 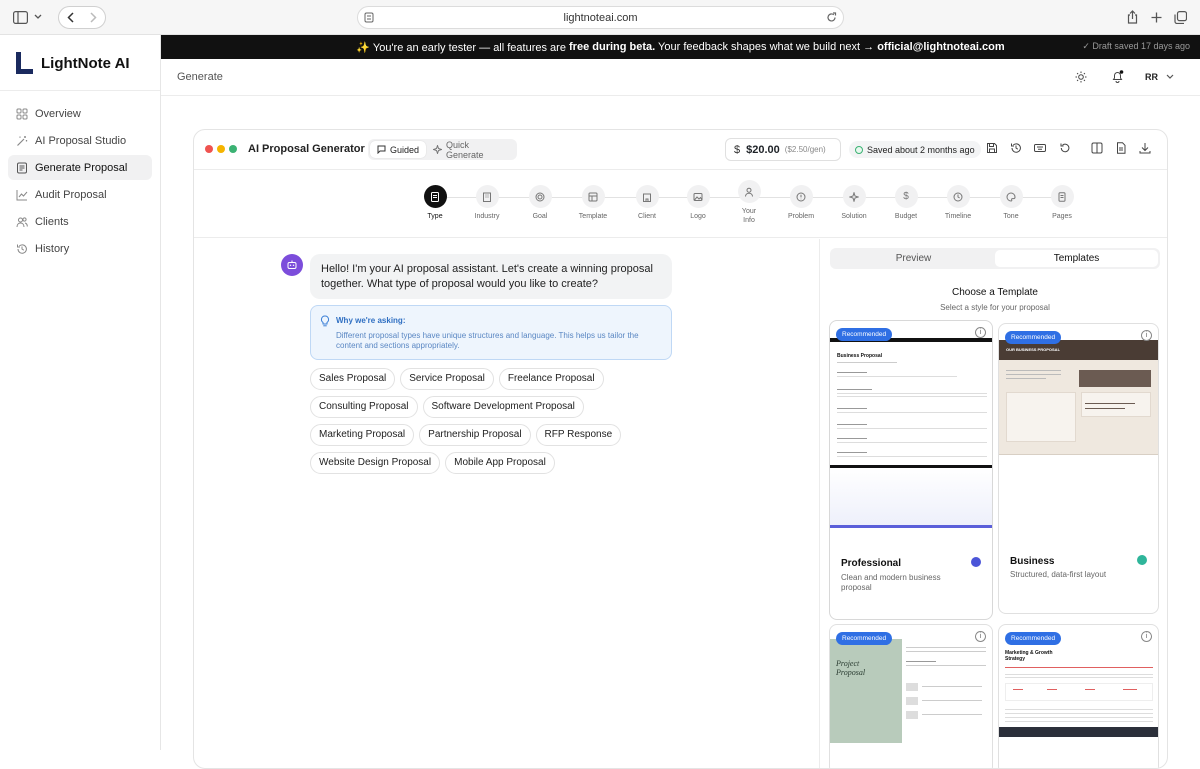 I want to click on tab-preview: Preview, so click(x=913, y=258).